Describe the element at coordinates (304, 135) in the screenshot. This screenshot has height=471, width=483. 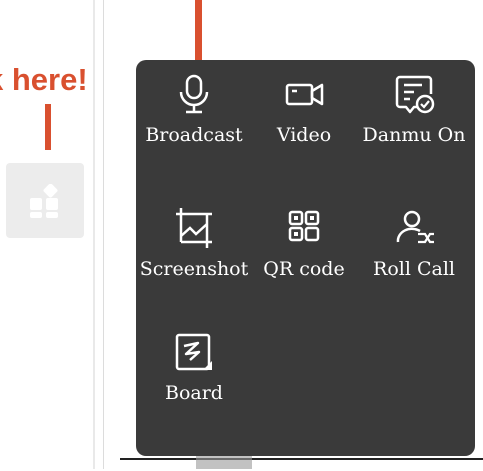
I see `video-label: Video` at that location.